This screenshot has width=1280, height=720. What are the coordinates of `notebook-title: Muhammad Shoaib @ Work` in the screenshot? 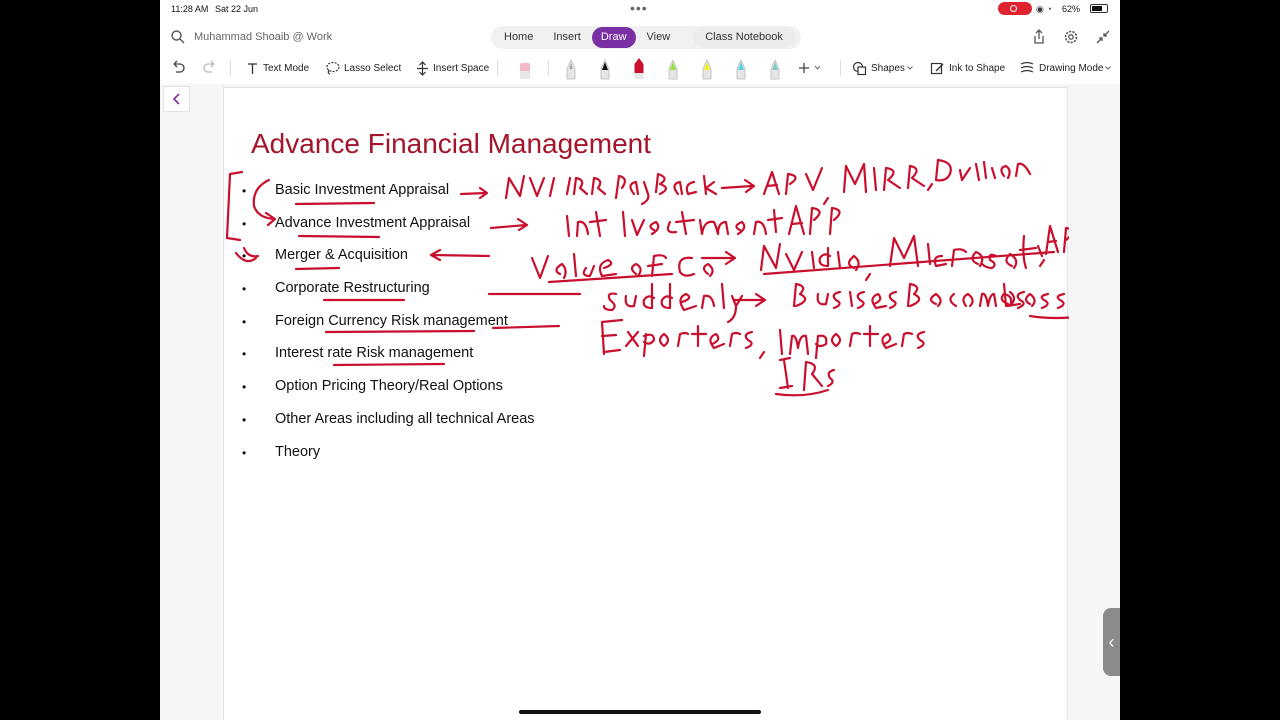 It's located at (263, 37).